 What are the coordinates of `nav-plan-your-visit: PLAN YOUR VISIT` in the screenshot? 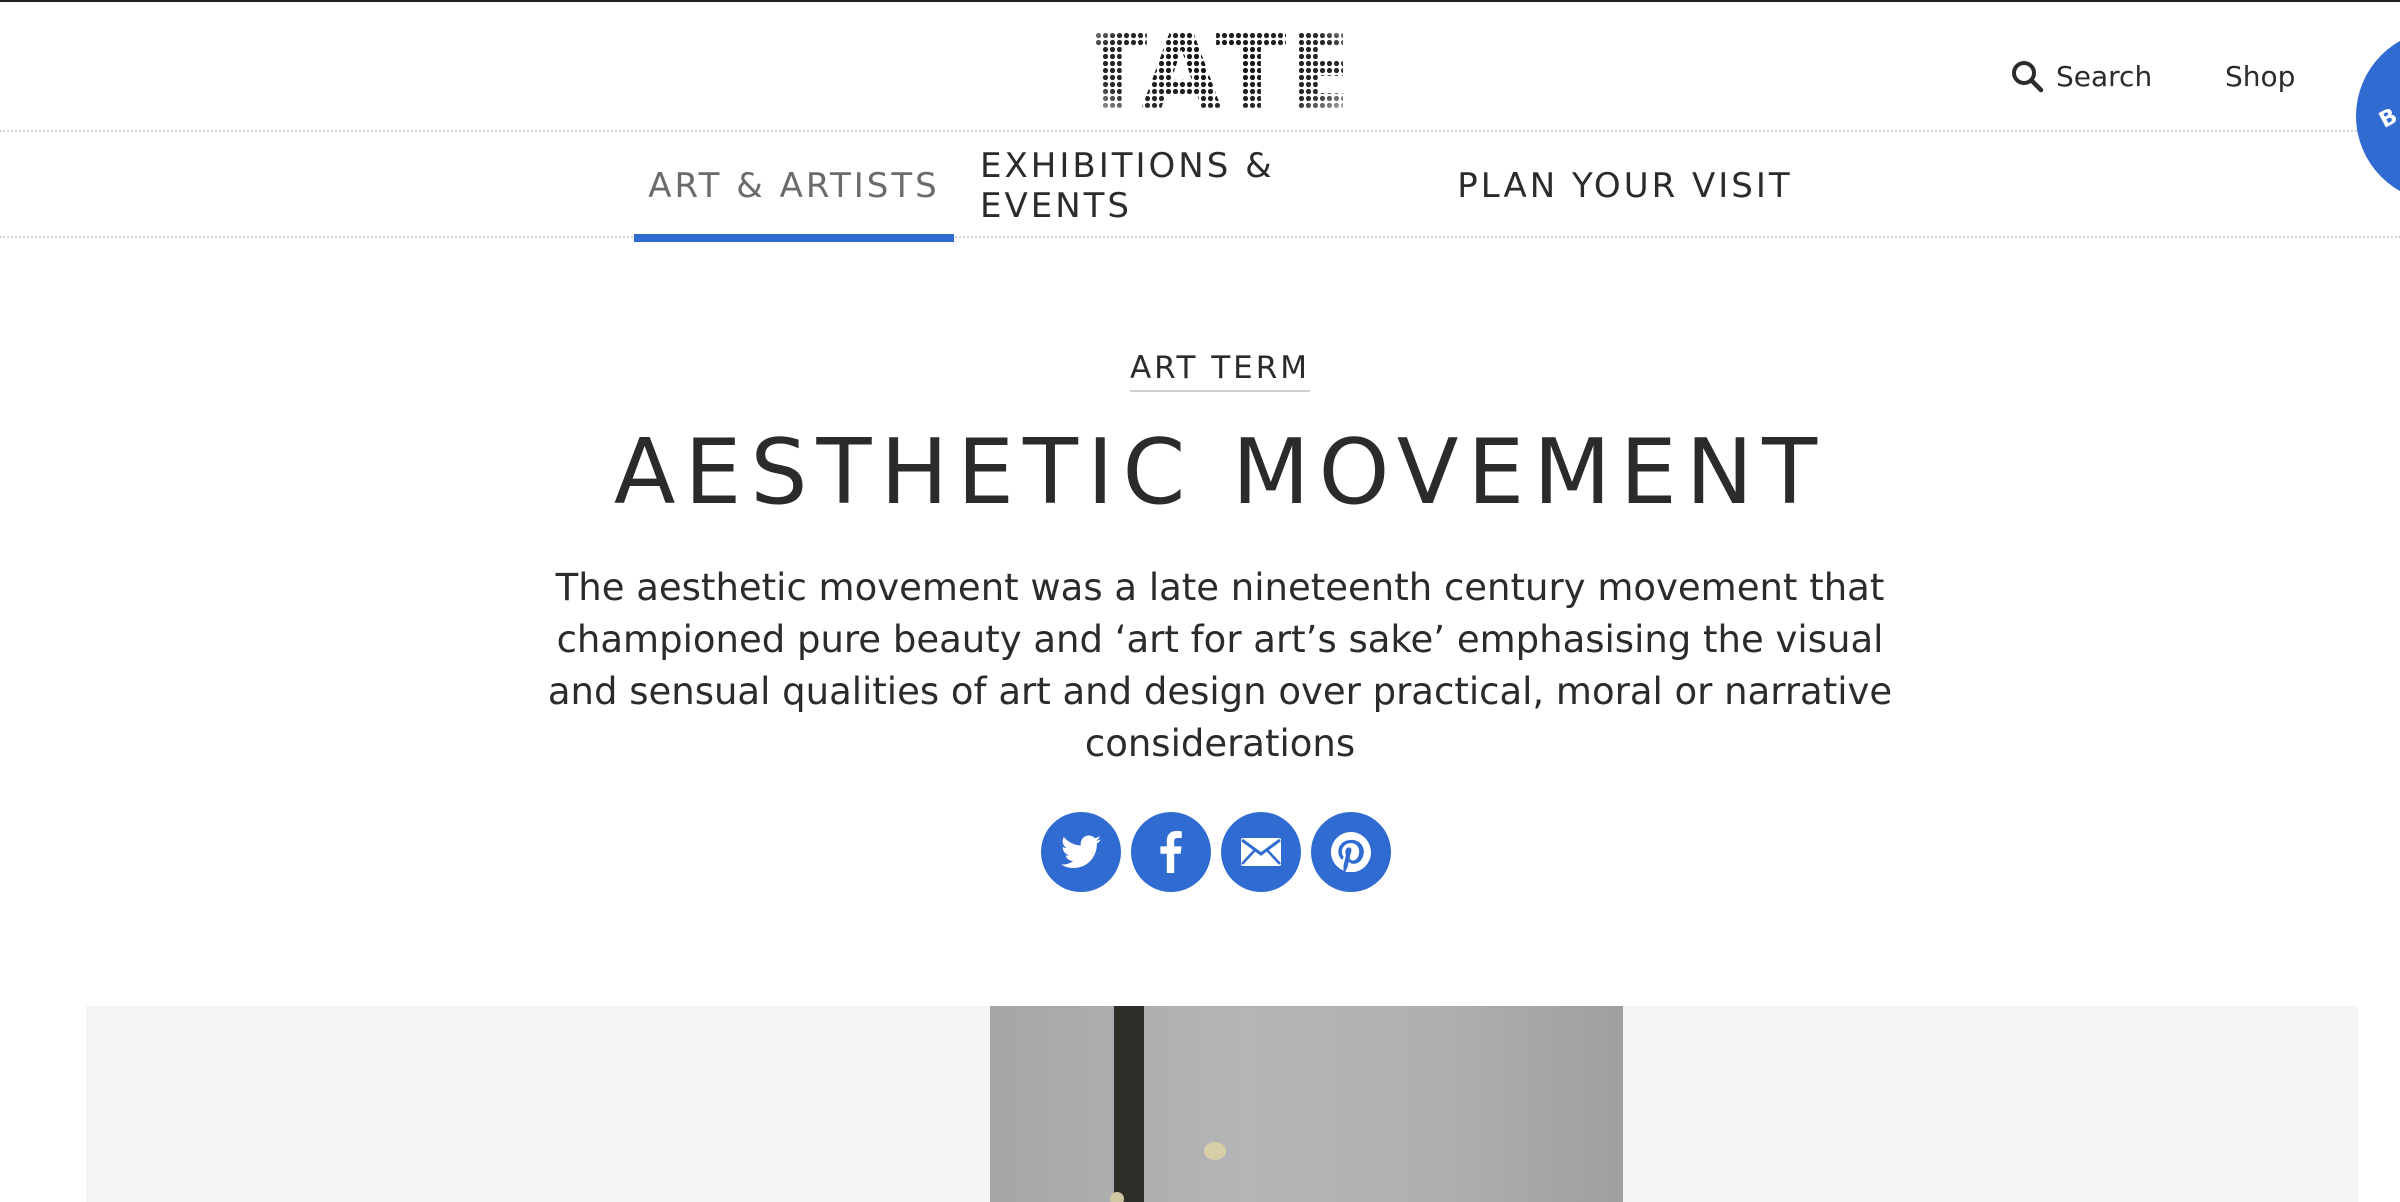 It's located at (1625, 186).